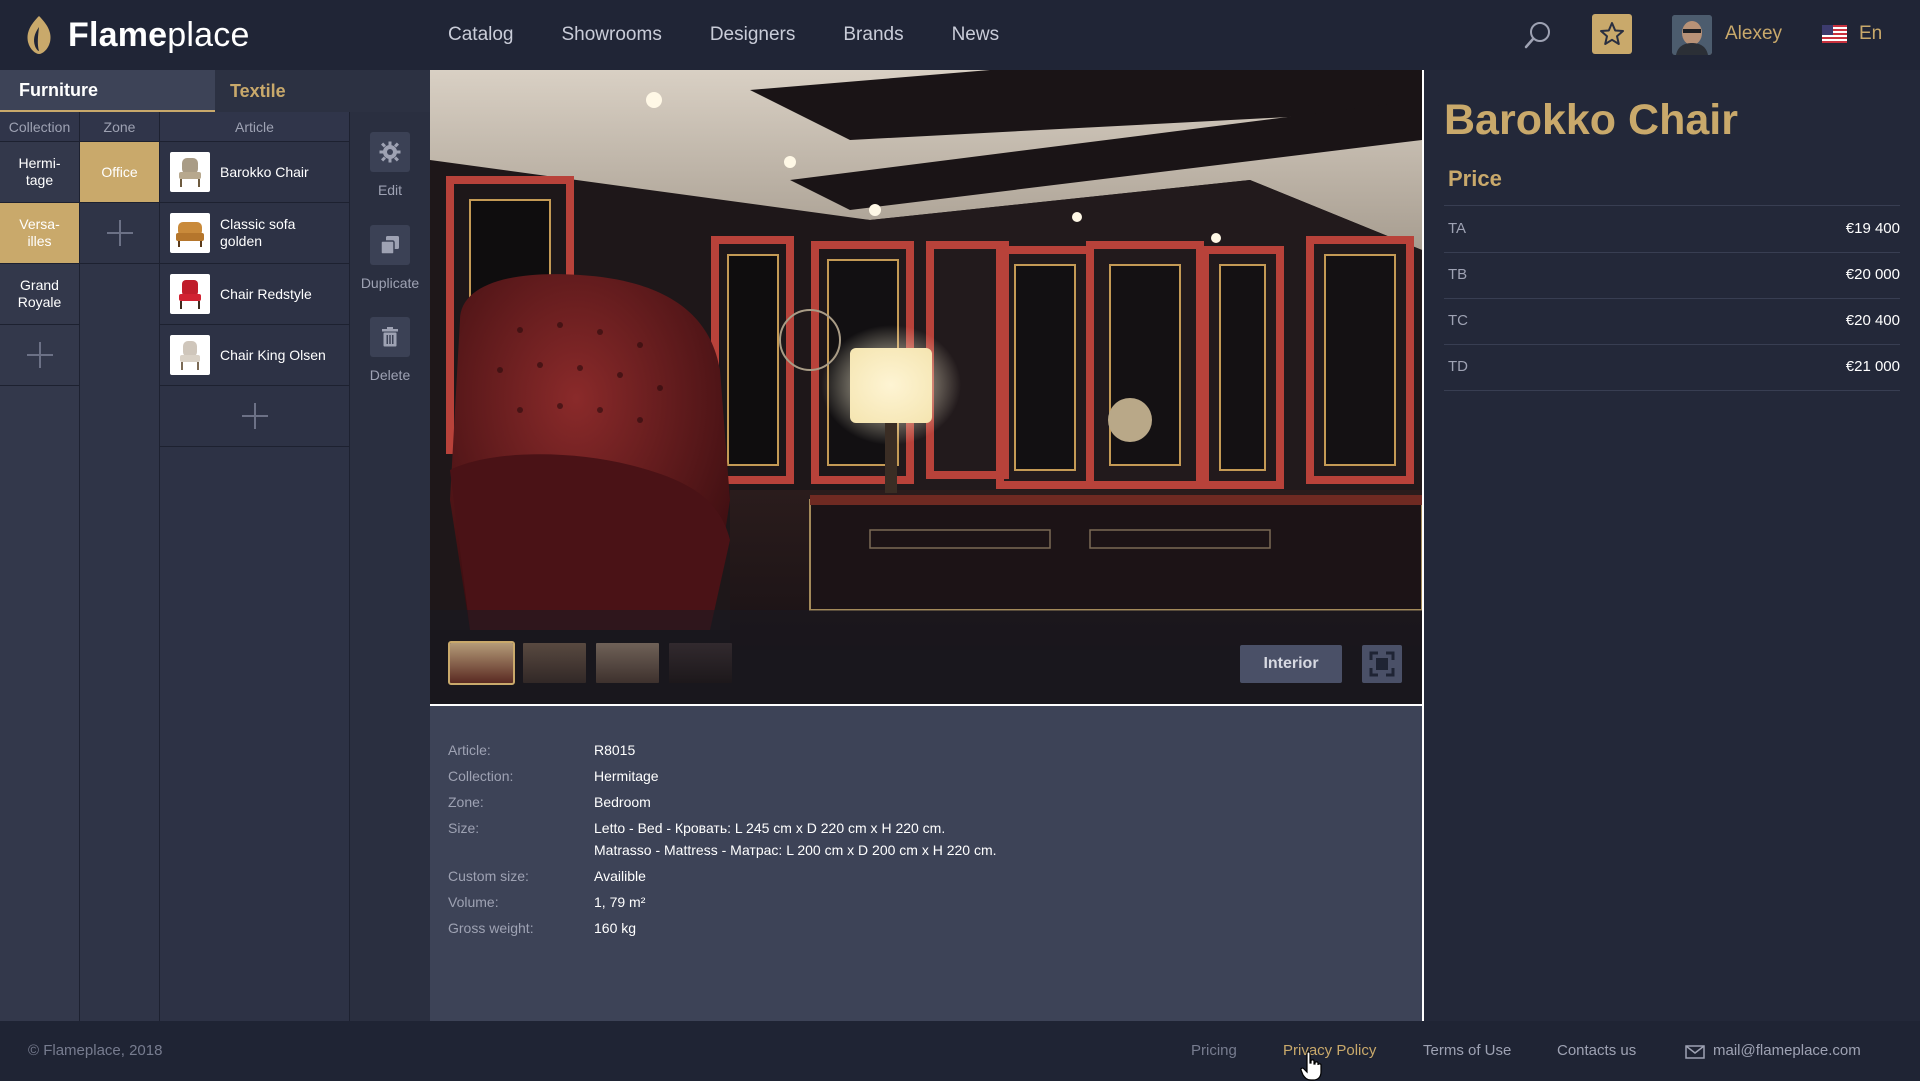 Image resolution: width=1920 pixels, height=1081 pixels. I want to click on zone-column: Zone Office, so click(120, 566).